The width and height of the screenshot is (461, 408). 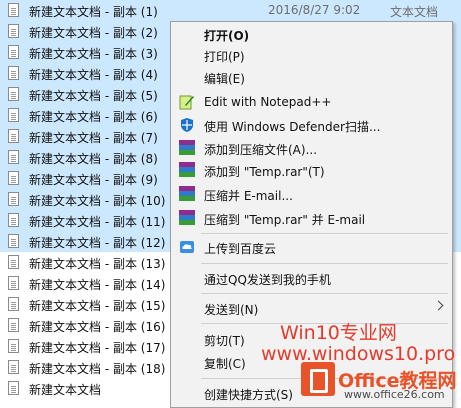 What do you see at coordinates (93, 180) in the screenshot?
I see `file-name: 新建文本文档 - 副本 (9)` at bounding box center [93, 180].